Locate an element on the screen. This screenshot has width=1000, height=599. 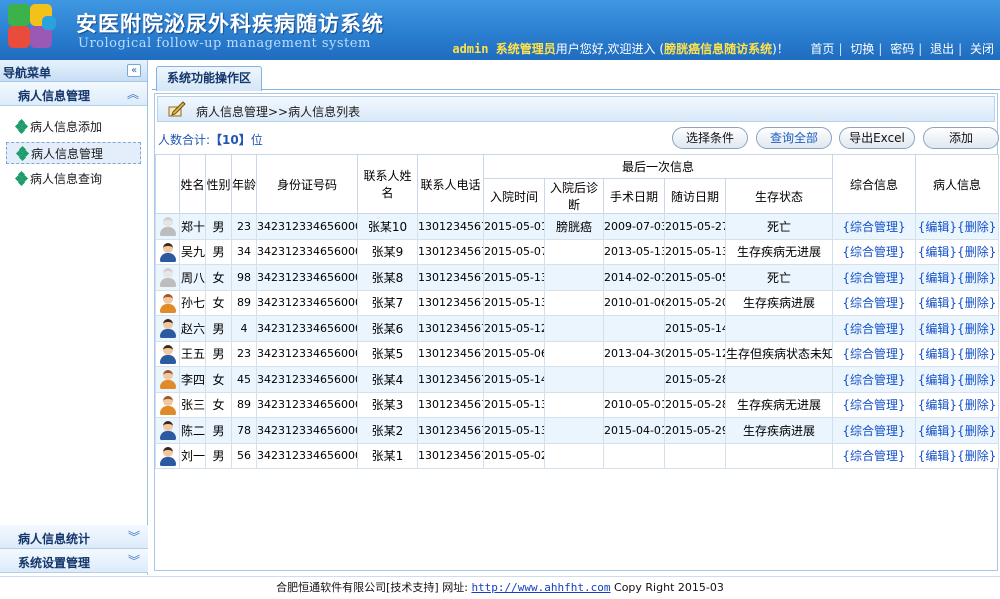
patient-age: 34 is located at coordinates (244, 251).